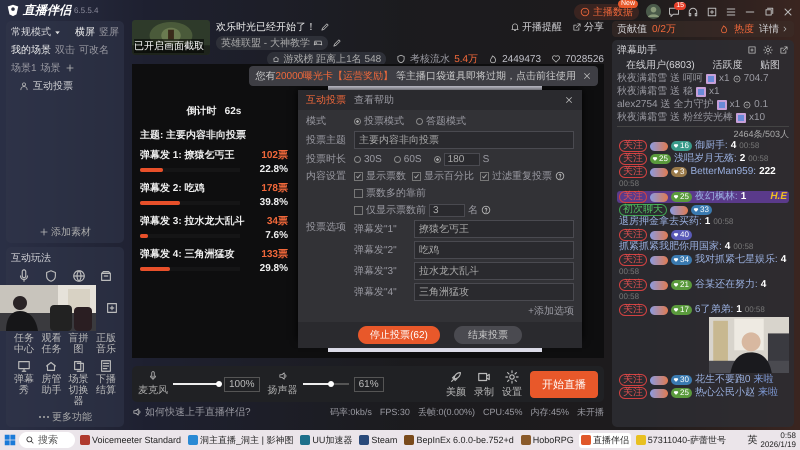  Describe the element at coordinates (10, 440) in the screenshot. I see `start-icon` at that location.